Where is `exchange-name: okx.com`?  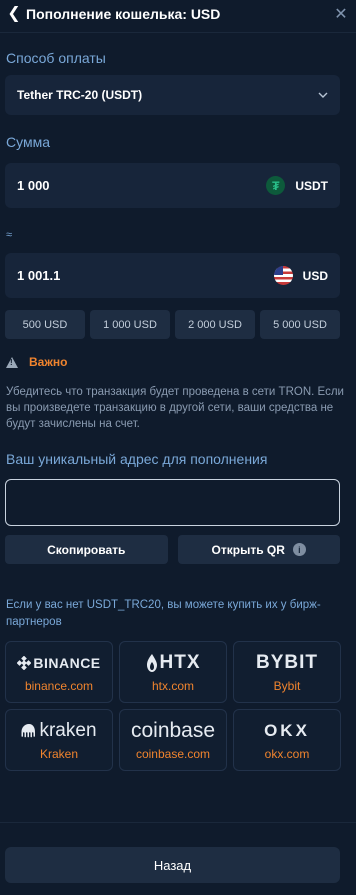 exchange-name: okx.com is located at coordinates (287, 754).